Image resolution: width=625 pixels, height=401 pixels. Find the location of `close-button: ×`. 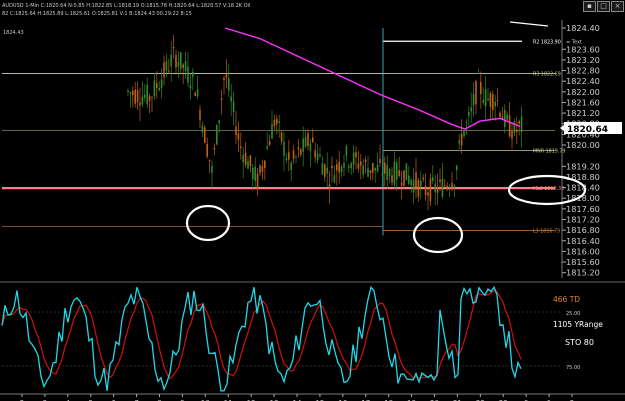

close-button: × is located at coordinates (617, 6).